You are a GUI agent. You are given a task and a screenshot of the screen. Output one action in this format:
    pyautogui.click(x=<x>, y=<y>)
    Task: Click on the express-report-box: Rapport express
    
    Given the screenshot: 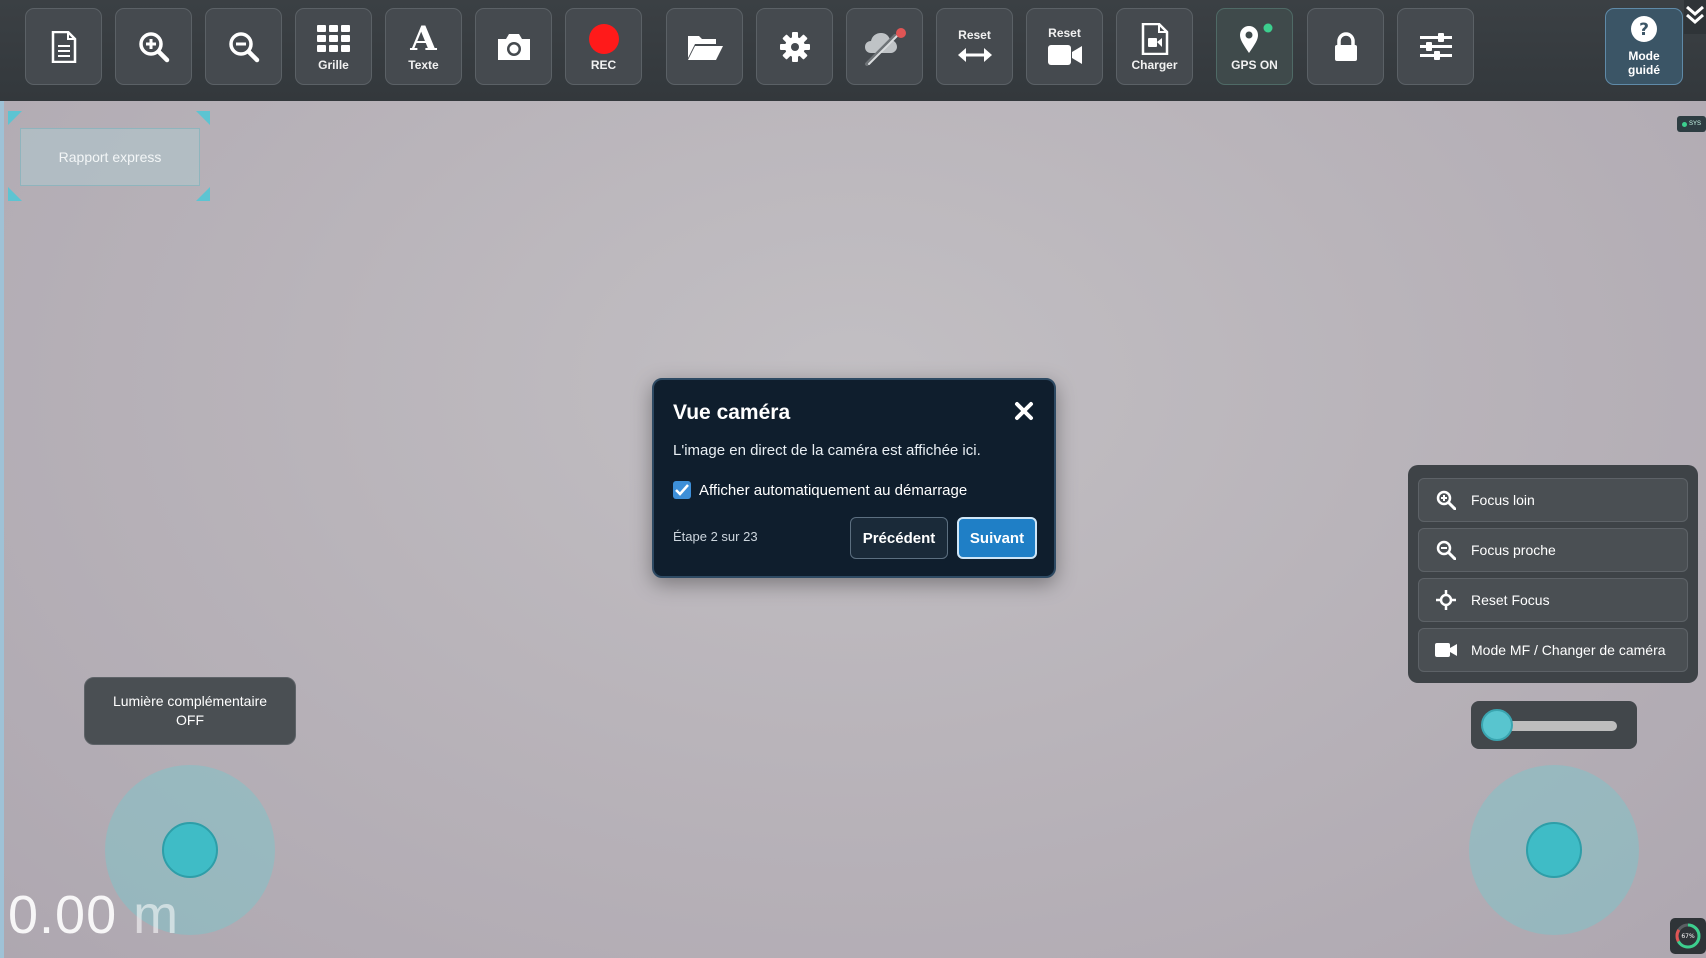 What is the action you would take?
    pyautogui.click(x=110, y=157)
    